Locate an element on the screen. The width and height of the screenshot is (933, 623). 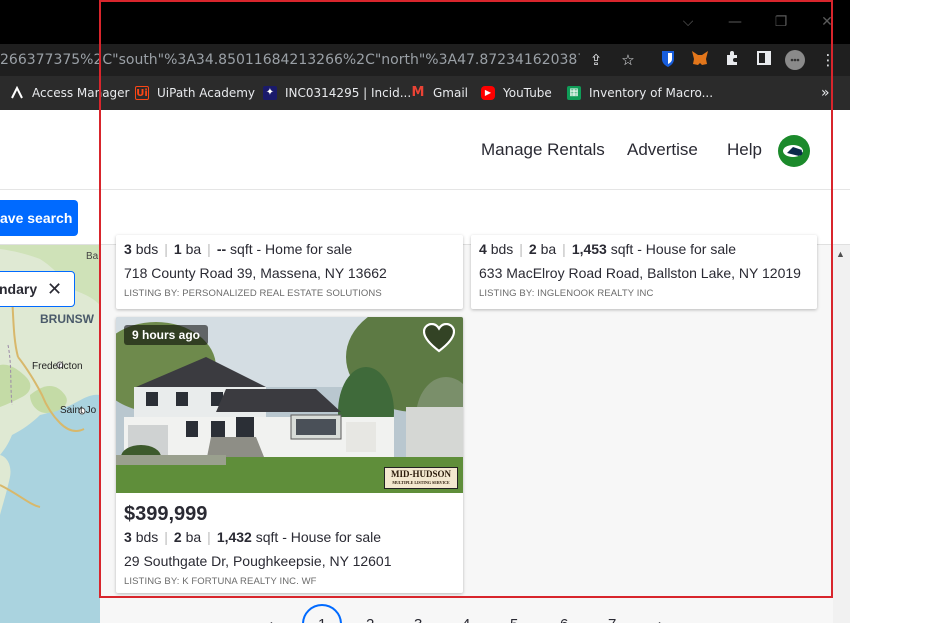
chrome-menu-icon: ⋮ is located at coordinates (828, 60).